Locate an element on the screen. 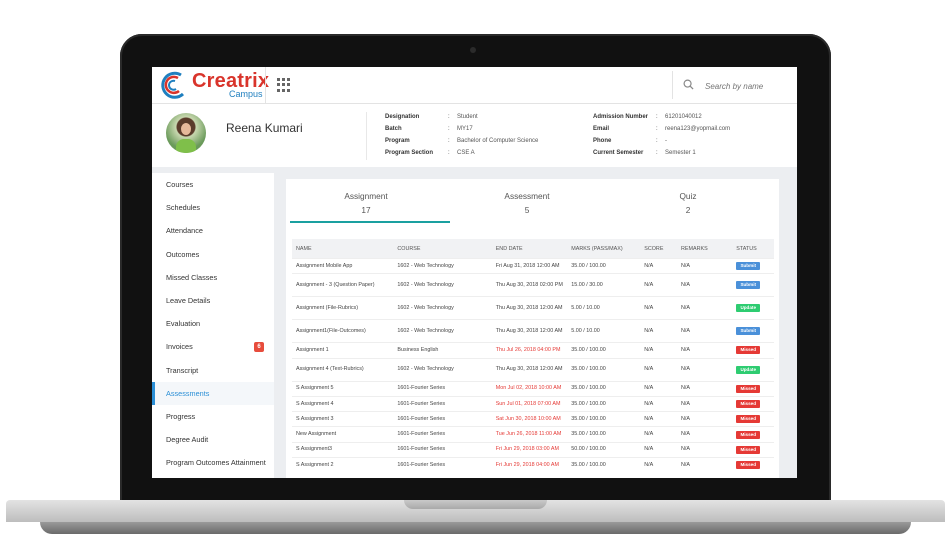 This screenshot has height=541, width=951. sidebar-item-schedules: Schedules is located at coordinates (213, 207).